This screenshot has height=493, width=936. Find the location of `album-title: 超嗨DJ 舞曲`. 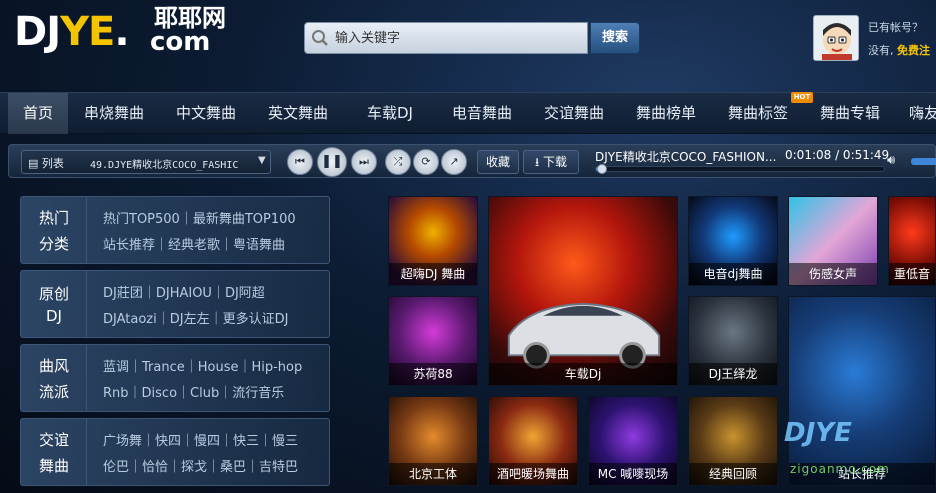

album-title: 超嗨DJ 舞曲 is located at coordinates (433, 274).